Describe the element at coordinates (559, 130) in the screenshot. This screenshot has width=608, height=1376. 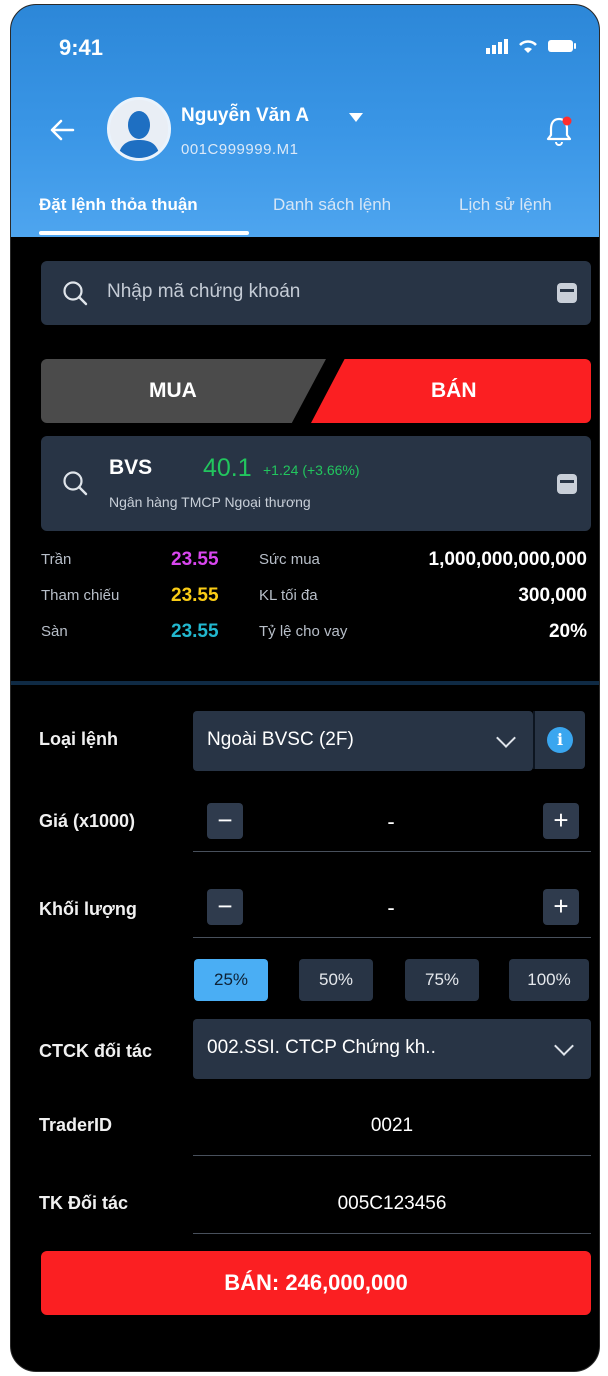
I see `notification-bell-icon` at that location.